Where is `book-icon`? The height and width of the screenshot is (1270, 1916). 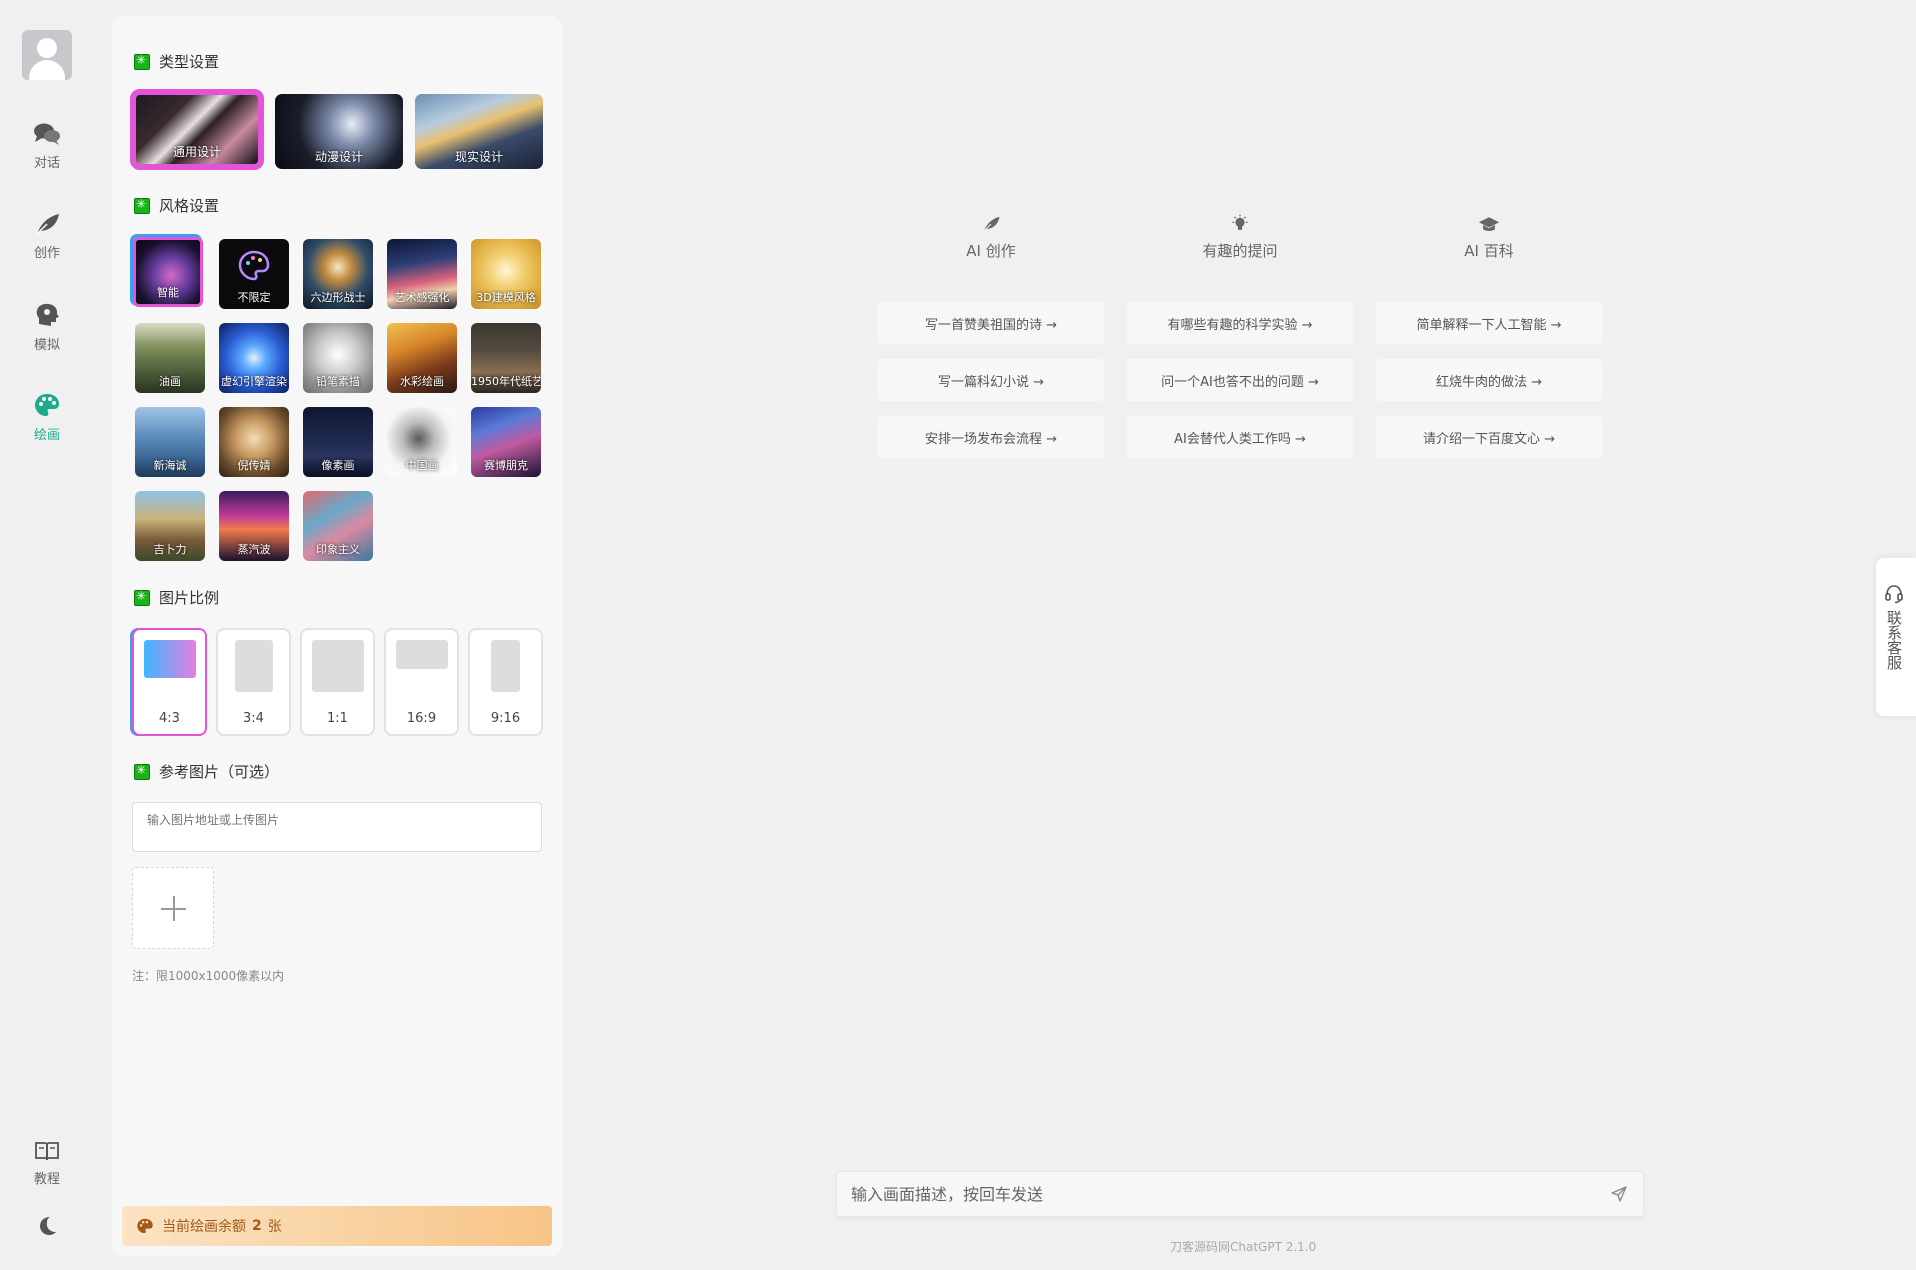
book-icon is located at coordinates (47, 1151).